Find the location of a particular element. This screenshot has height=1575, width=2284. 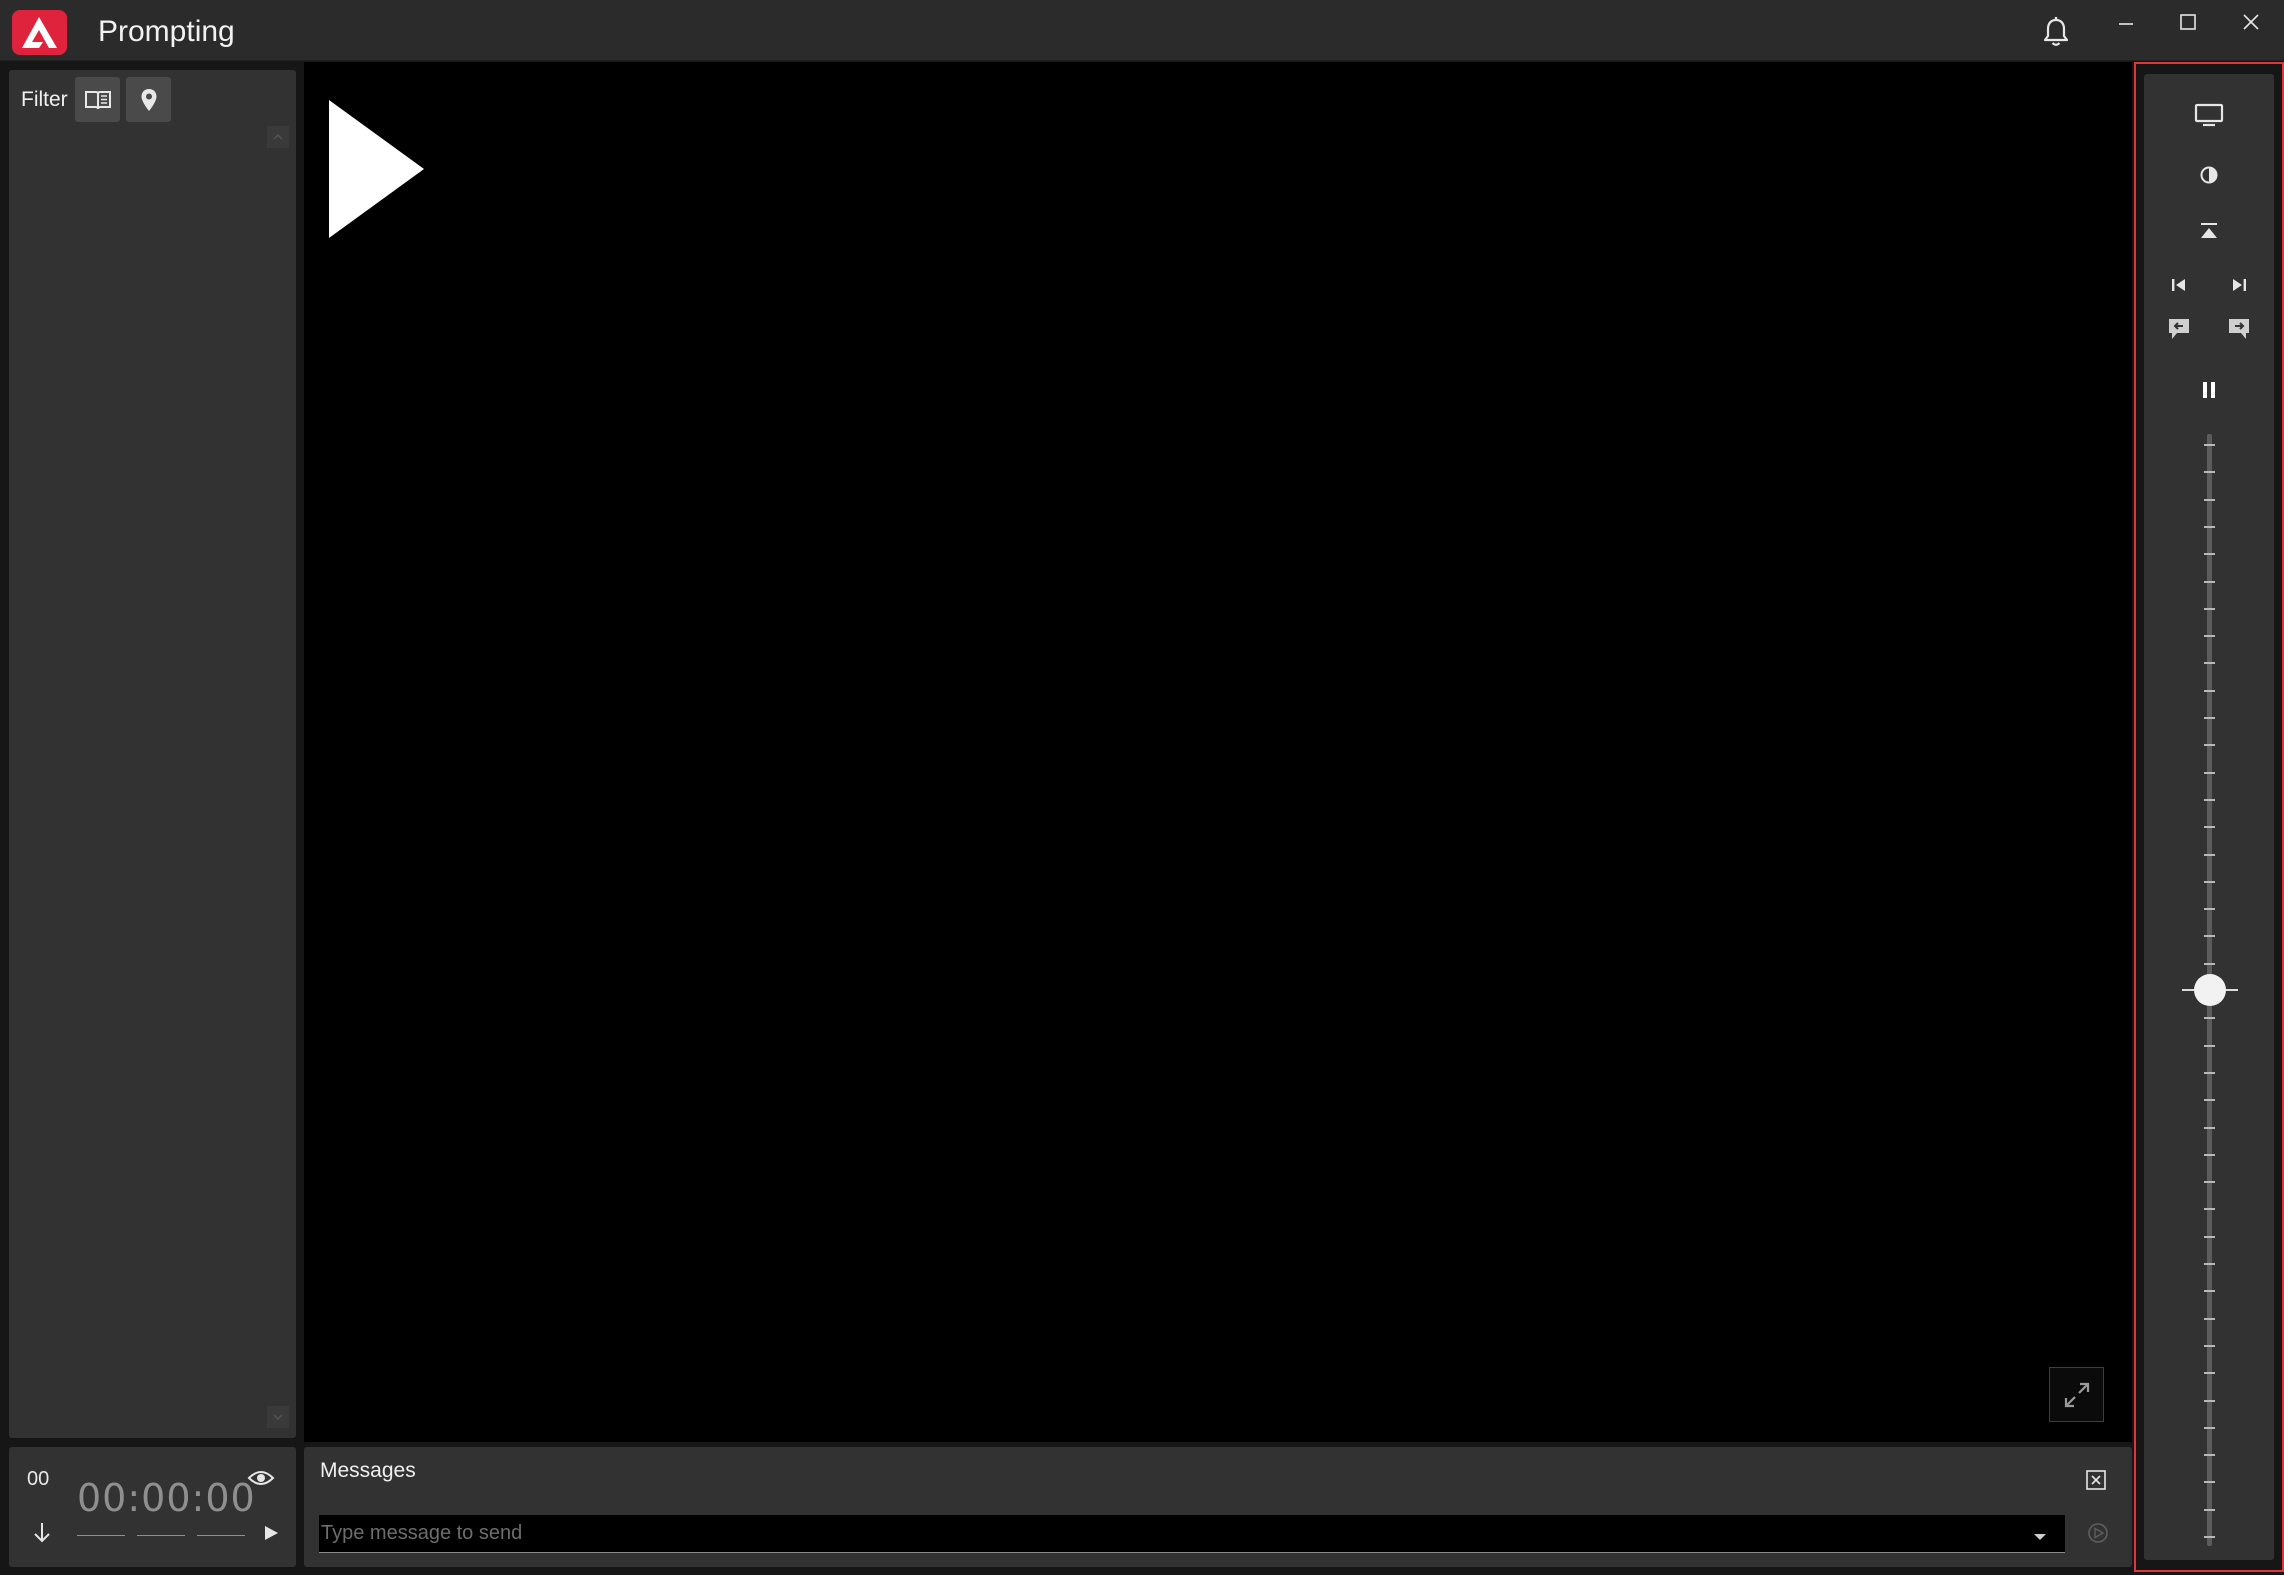

jump-to-top-button is located at coordinates (2209, 231).